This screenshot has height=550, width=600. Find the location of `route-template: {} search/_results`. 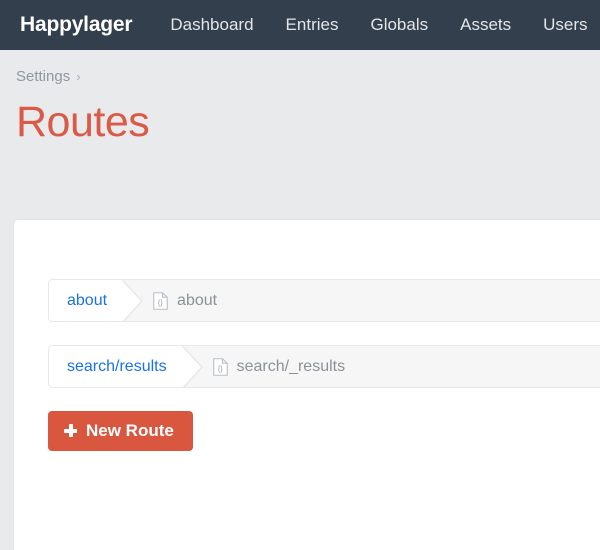

route-template: {} search/_results is located at coordinates (263, 366).